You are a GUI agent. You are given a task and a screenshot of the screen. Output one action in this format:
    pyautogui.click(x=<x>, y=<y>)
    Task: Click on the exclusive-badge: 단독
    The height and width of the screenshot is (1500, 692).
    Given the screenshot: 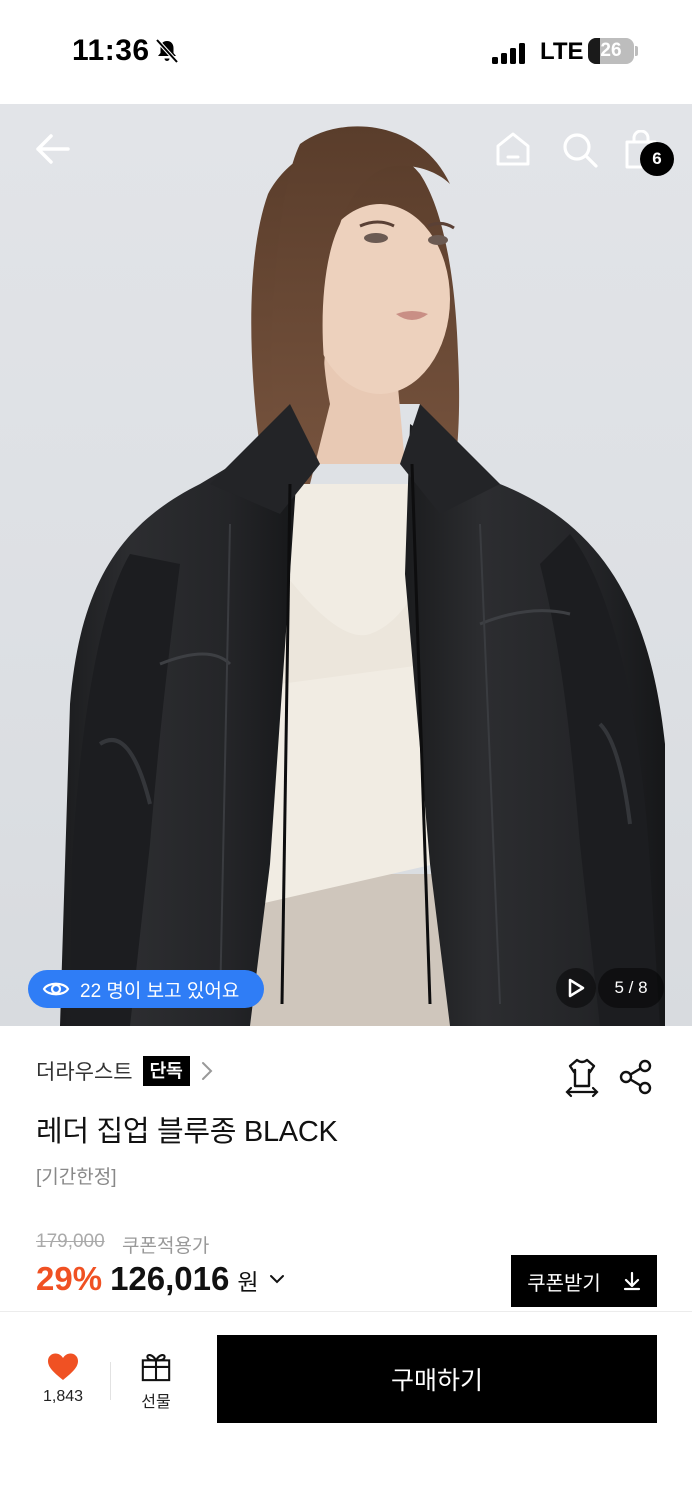 What is the action you would take?
    pyautogui.click(x=166, y=1071)
    